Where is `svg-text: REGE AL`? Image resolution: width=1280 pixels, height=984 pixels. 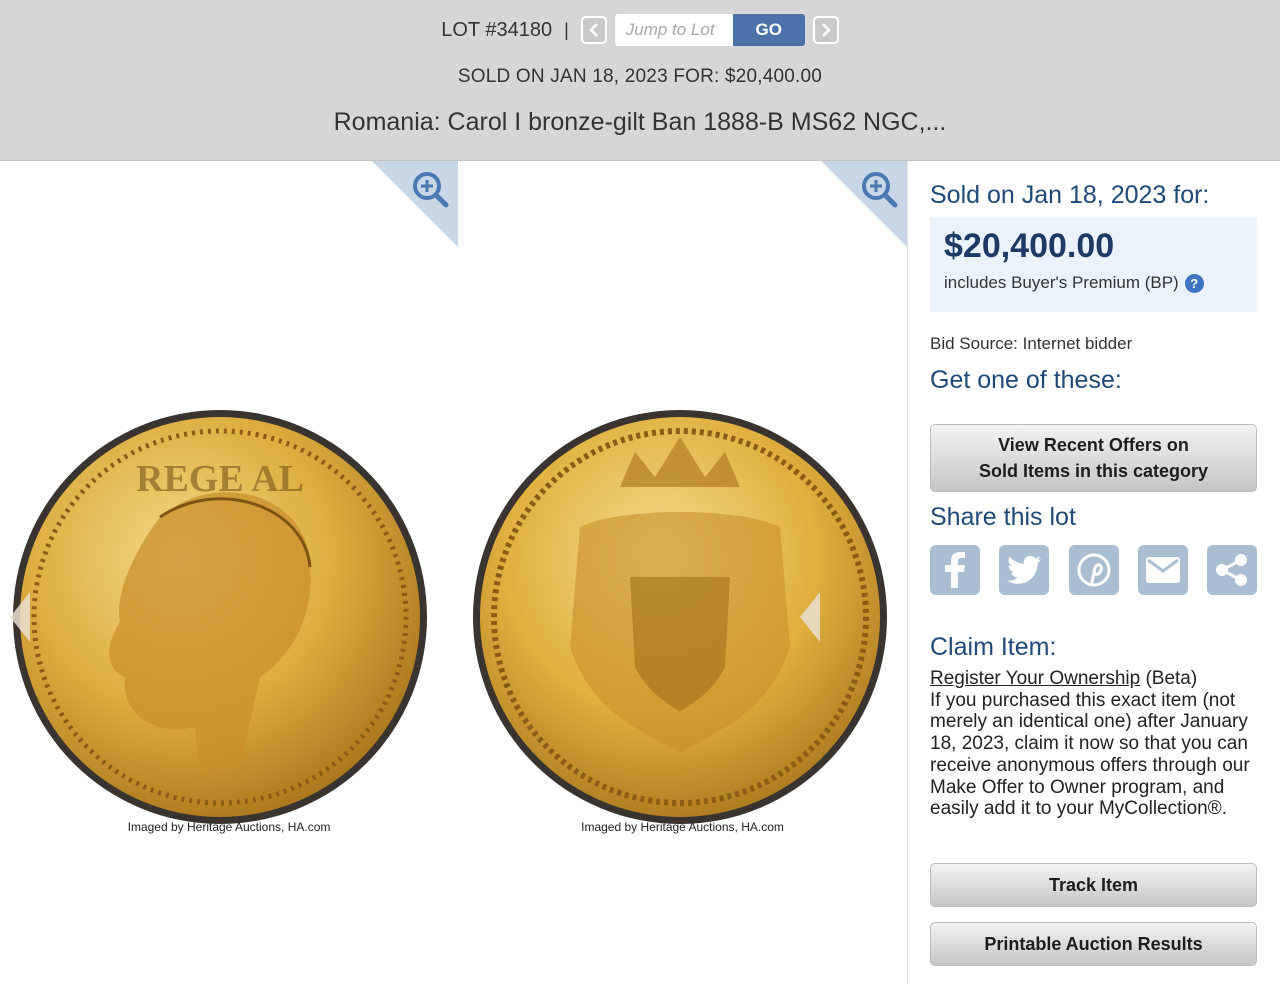
svg-text: REGE AL is located at coordinates (220, 479).